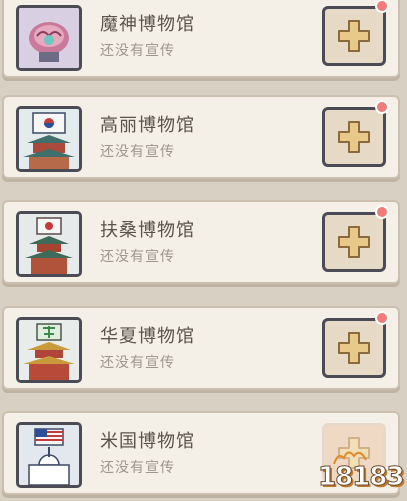 This screenshot has height=501, width=407. Describe the element at coordinates (147, 336) in the screenshot. I see `museum-name: 华夏博物馆` at that location.